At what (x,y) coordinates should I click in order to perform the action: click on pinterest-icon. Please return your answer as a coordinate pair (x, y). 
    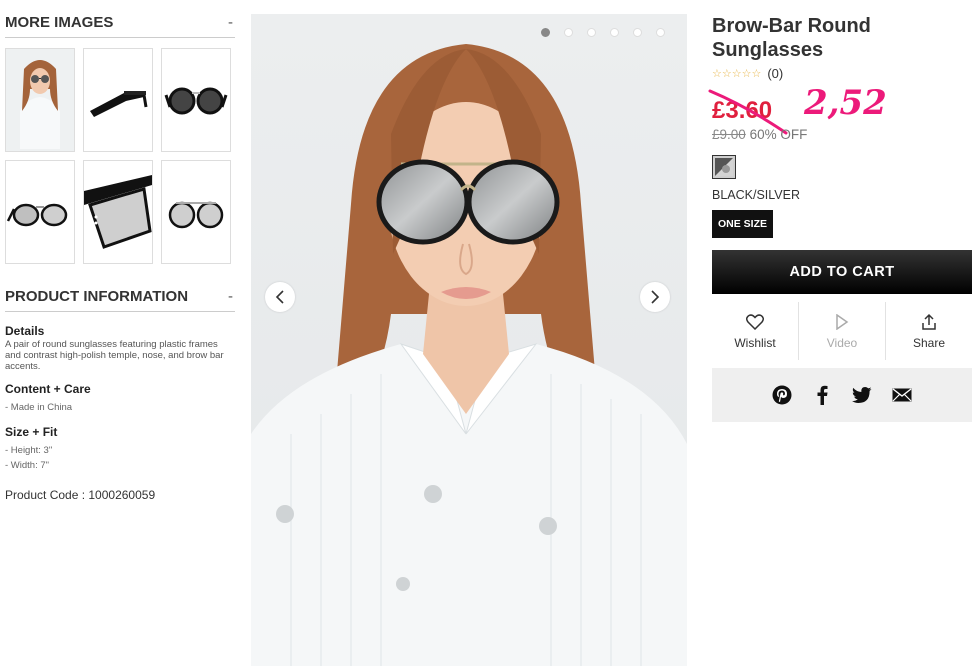
    Looking at the image, I should click on (782, 395).